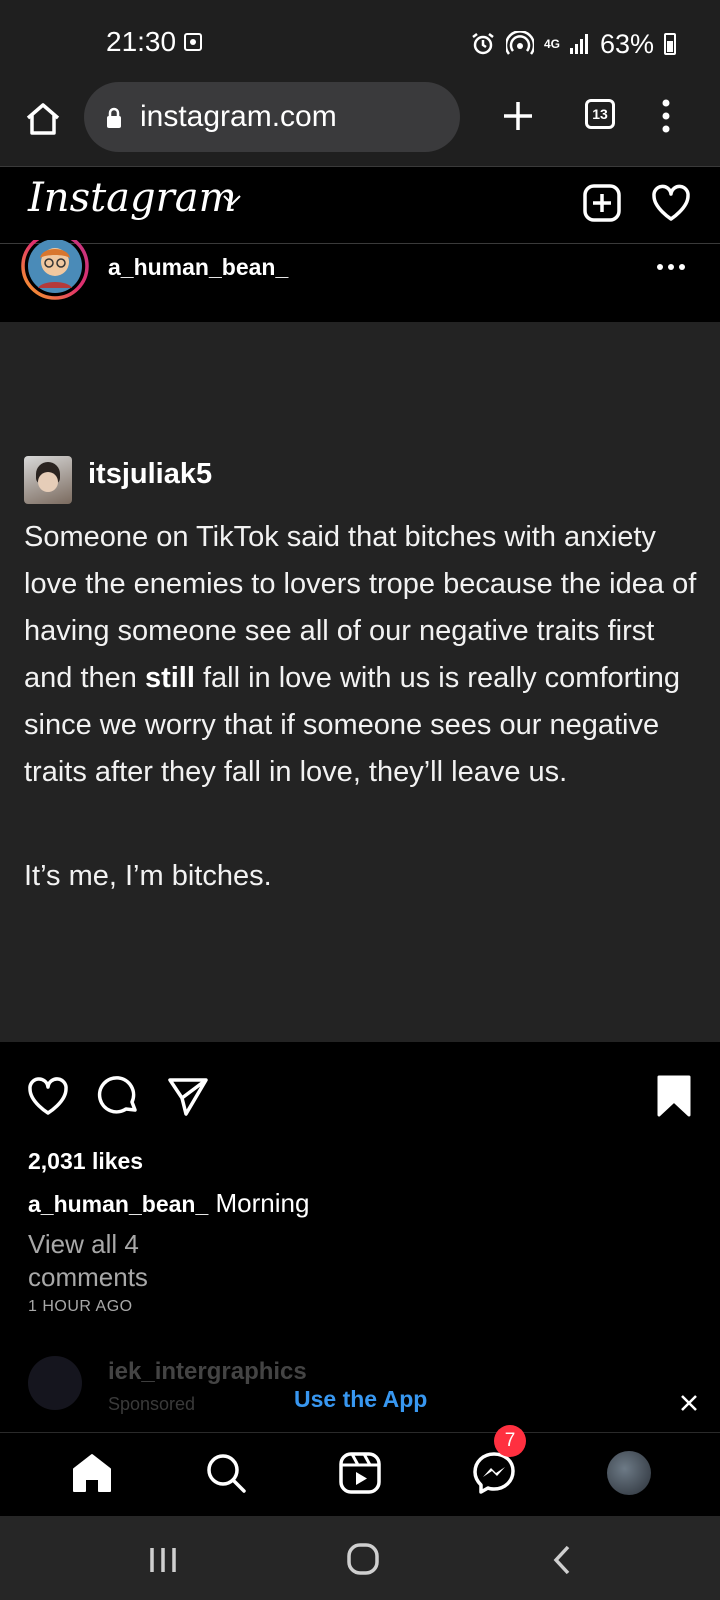  I want to click on status-bar: 21:30 4G 63%, so click(360, 41).